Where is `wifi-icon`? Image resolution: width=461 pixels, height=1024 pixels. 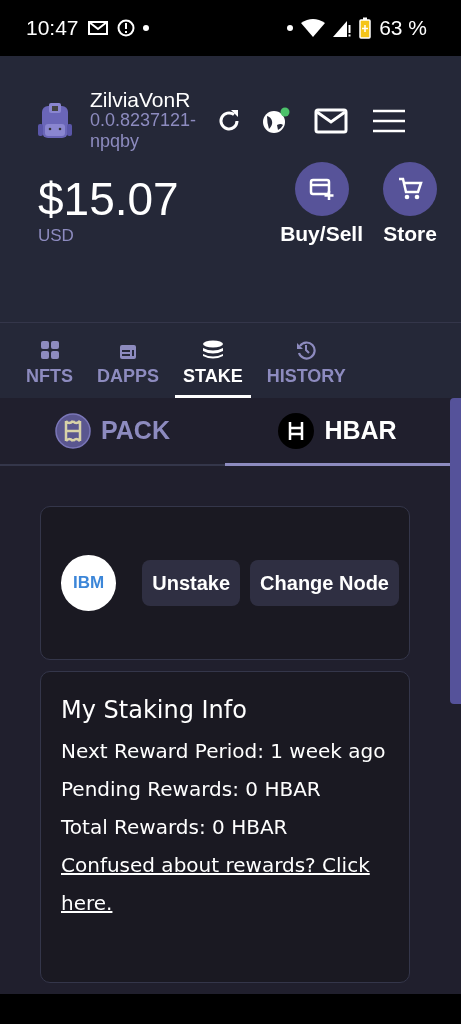 wifi-icon is located at coordinates (313, 28).